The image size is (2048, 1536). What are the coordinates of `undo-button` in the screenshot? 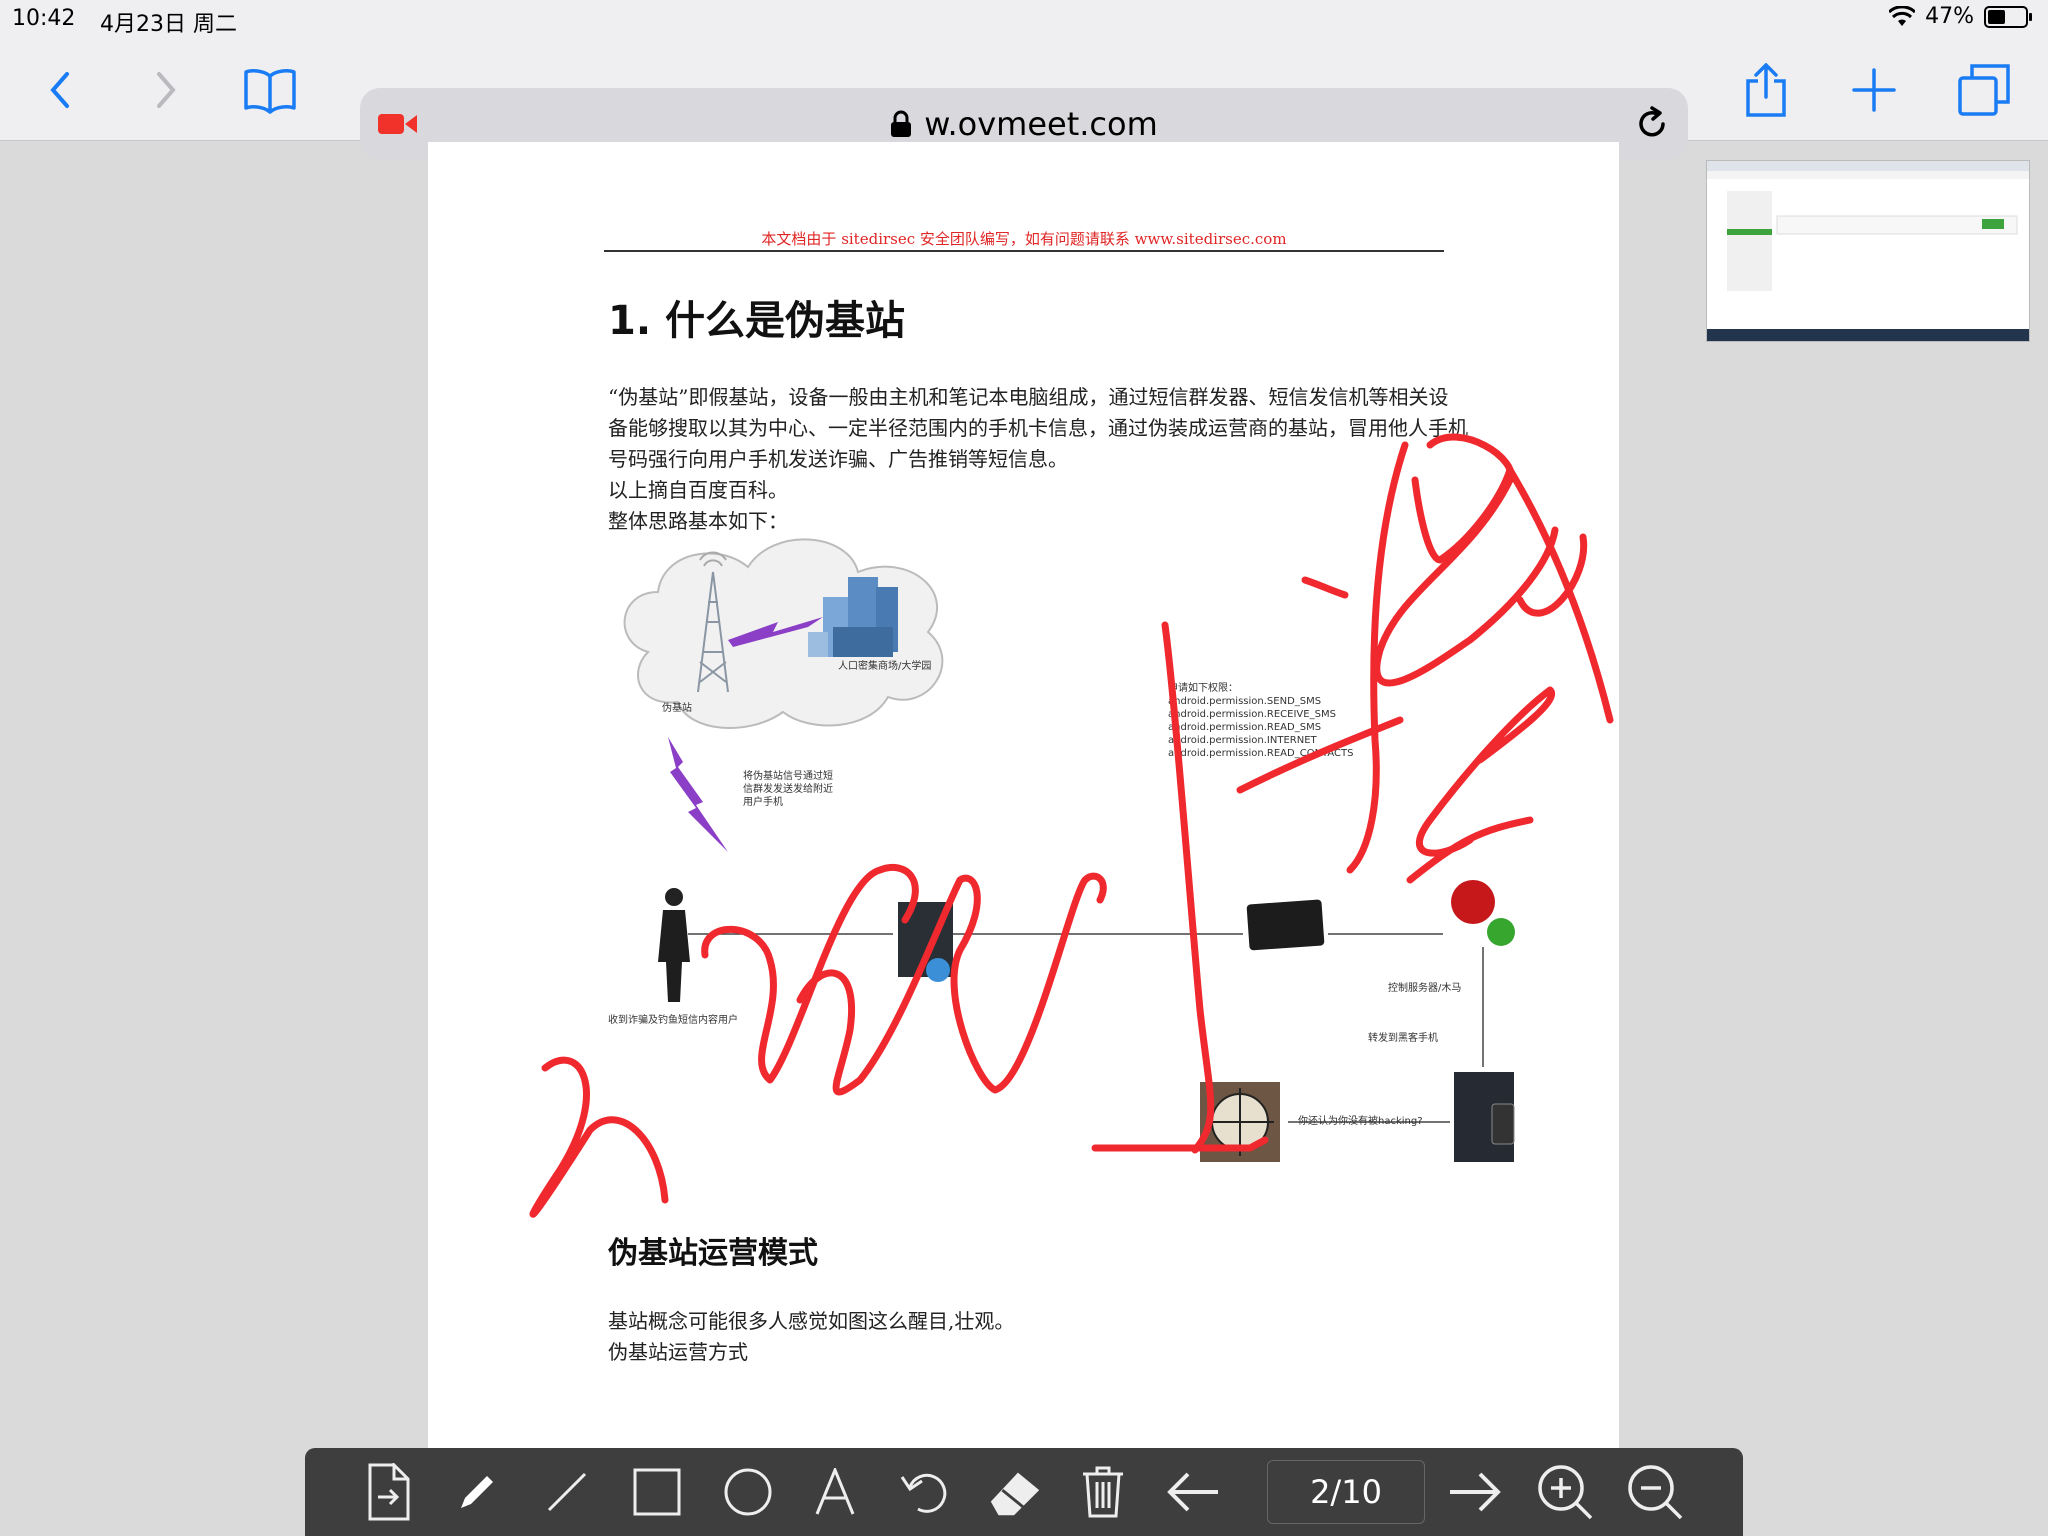 It's located at (925, 1492).